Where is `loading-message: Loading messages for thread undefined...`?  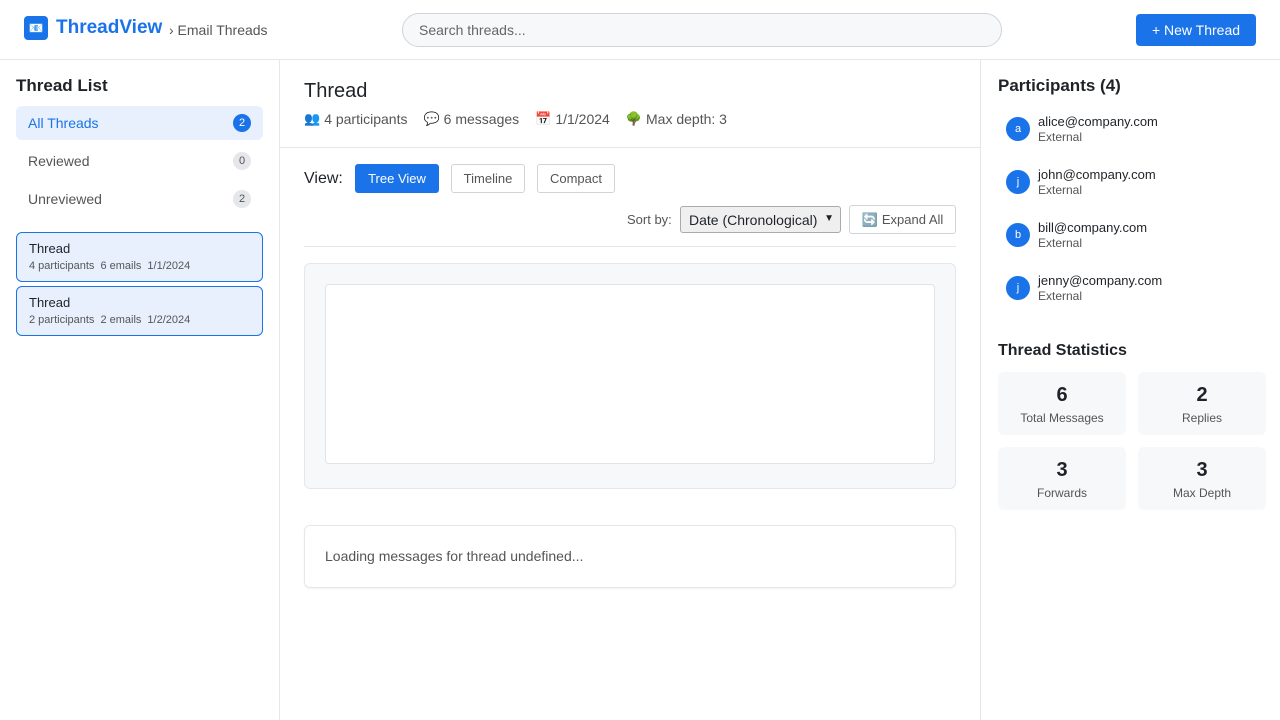 loading-message: Loading messages for thread undefined... is located at coordinates (454, 556).